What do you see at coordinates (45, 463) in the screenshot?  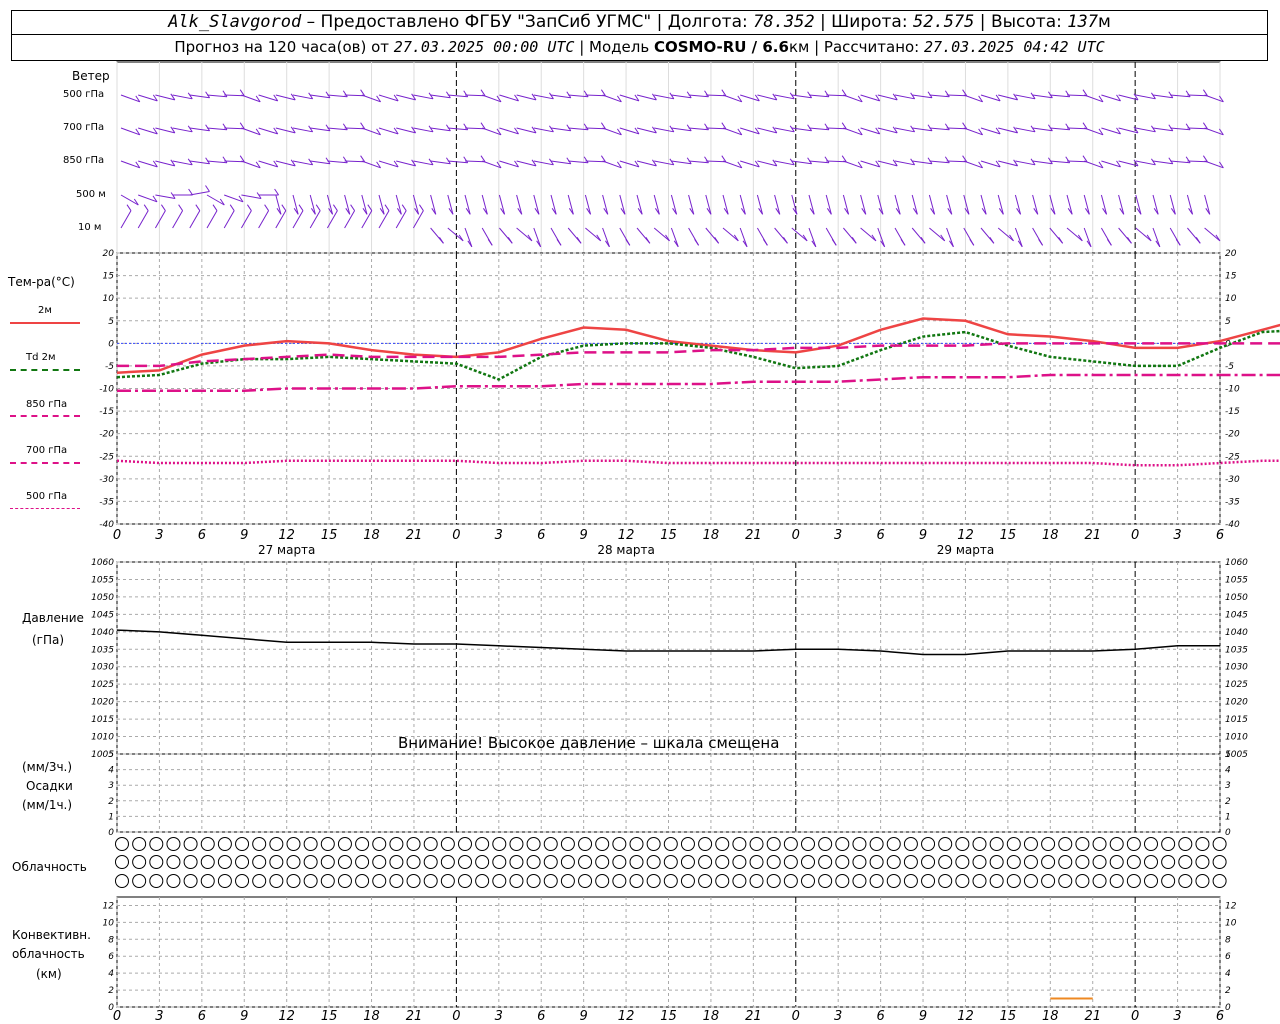 I see `legend-700-line` at bounding box center [45, 463].